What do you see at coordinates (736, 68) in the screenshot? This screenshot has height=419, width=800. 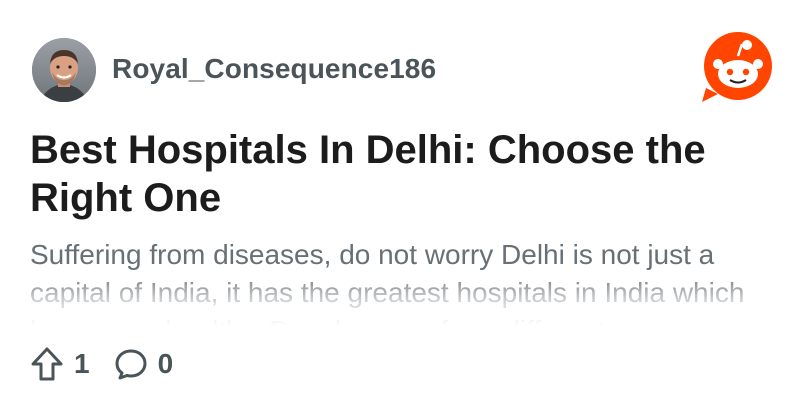 I see `reddit-logo-icon` at bounding box center [736, 68].